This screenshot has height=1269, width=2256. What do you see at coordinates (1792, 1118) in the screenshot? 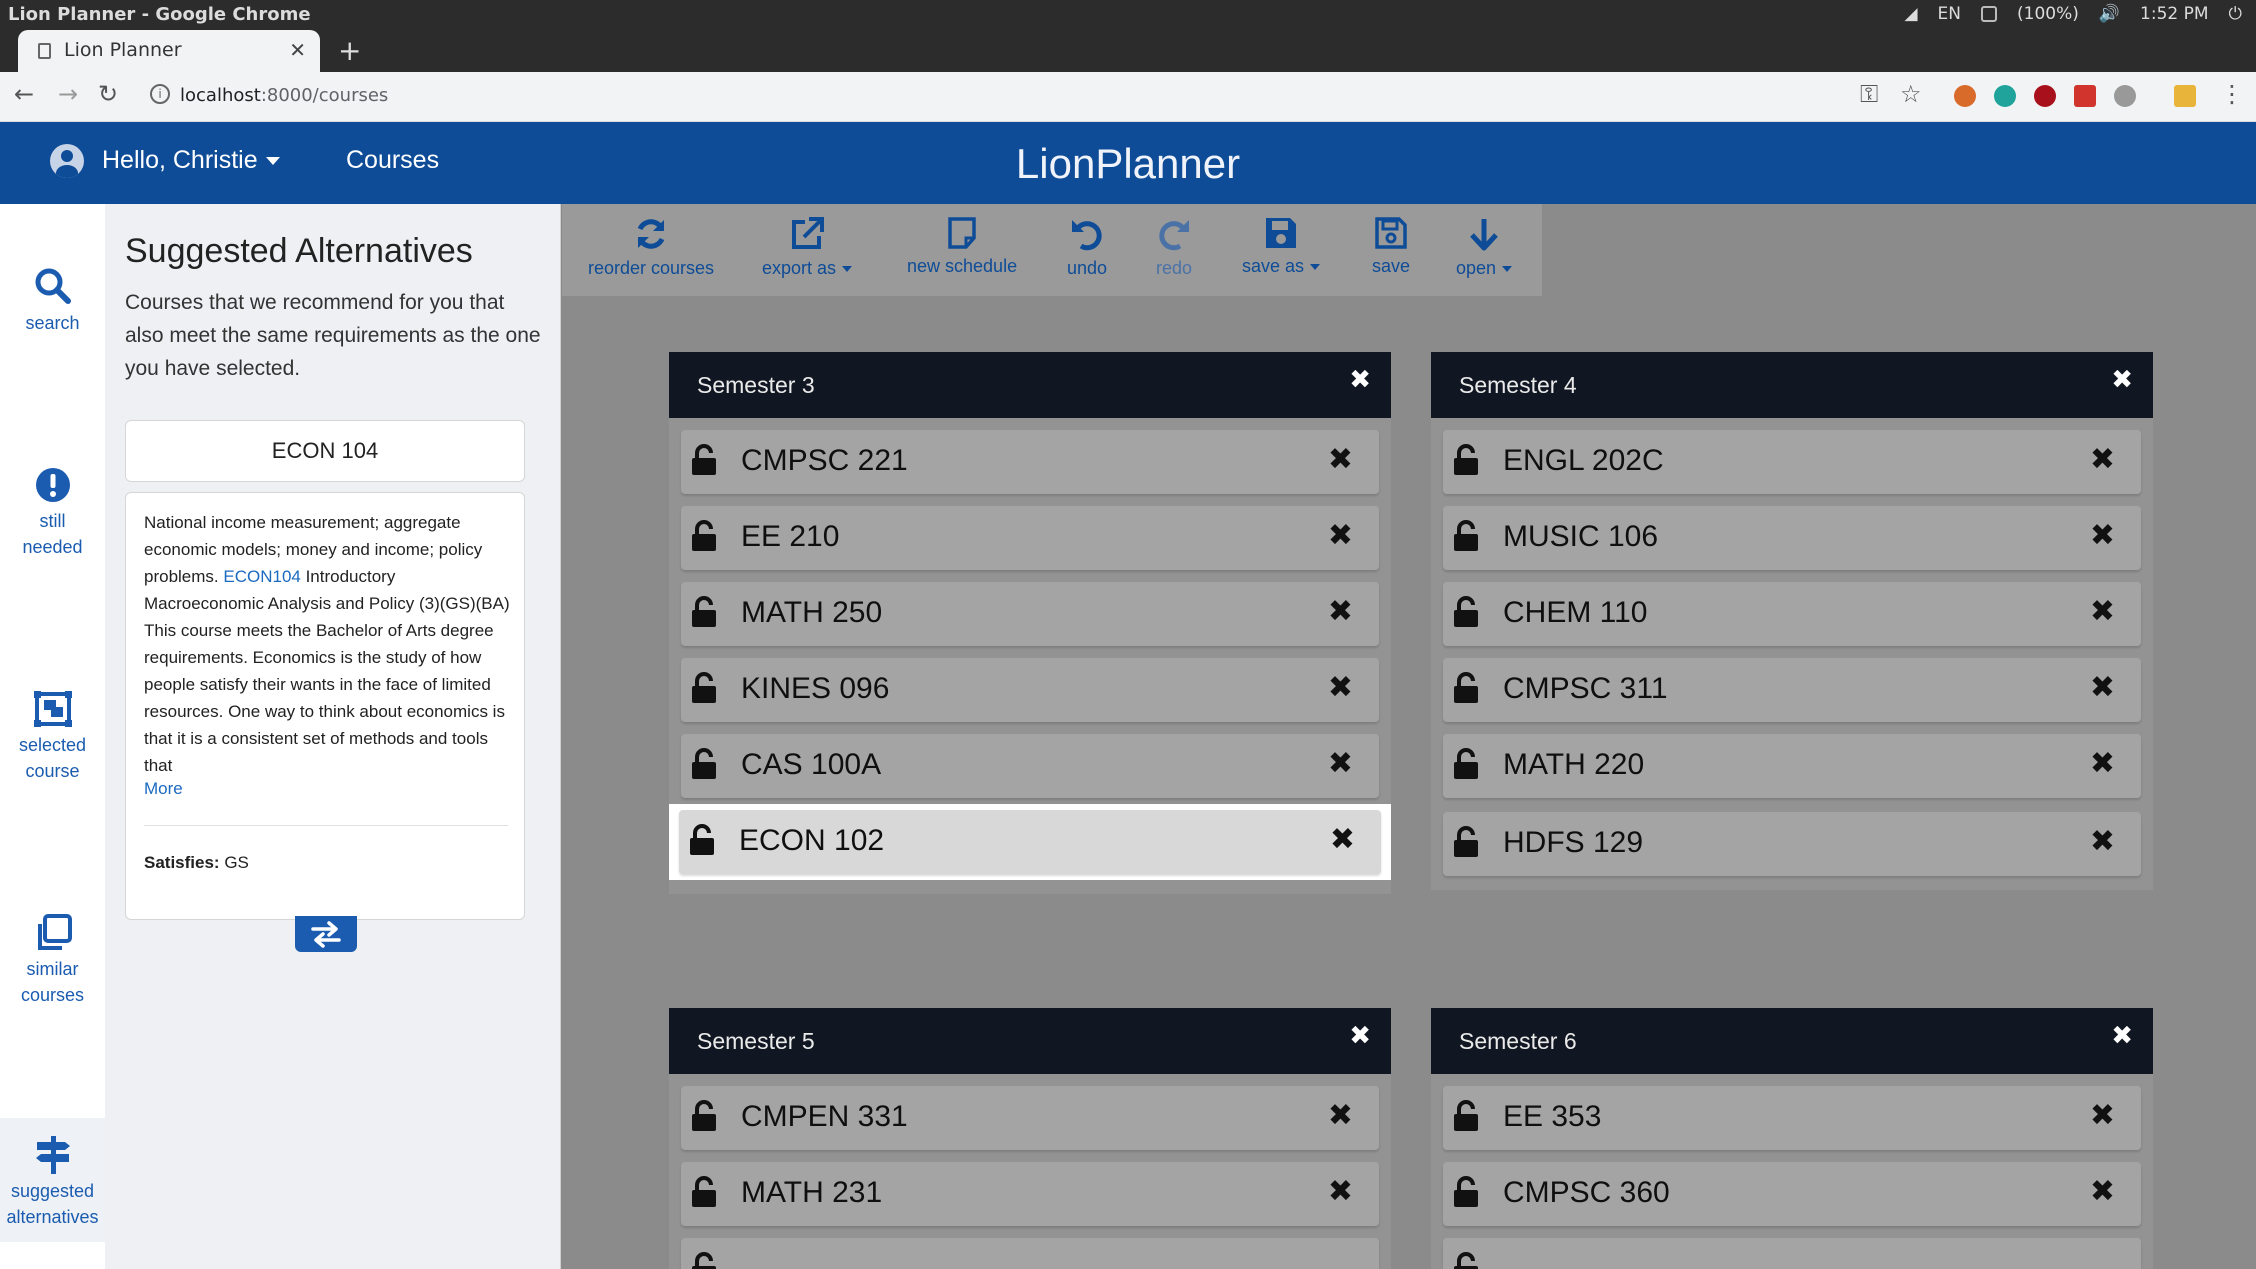
I see `course-item: EE 353 ✖` at bounding box center [1792, 1118].